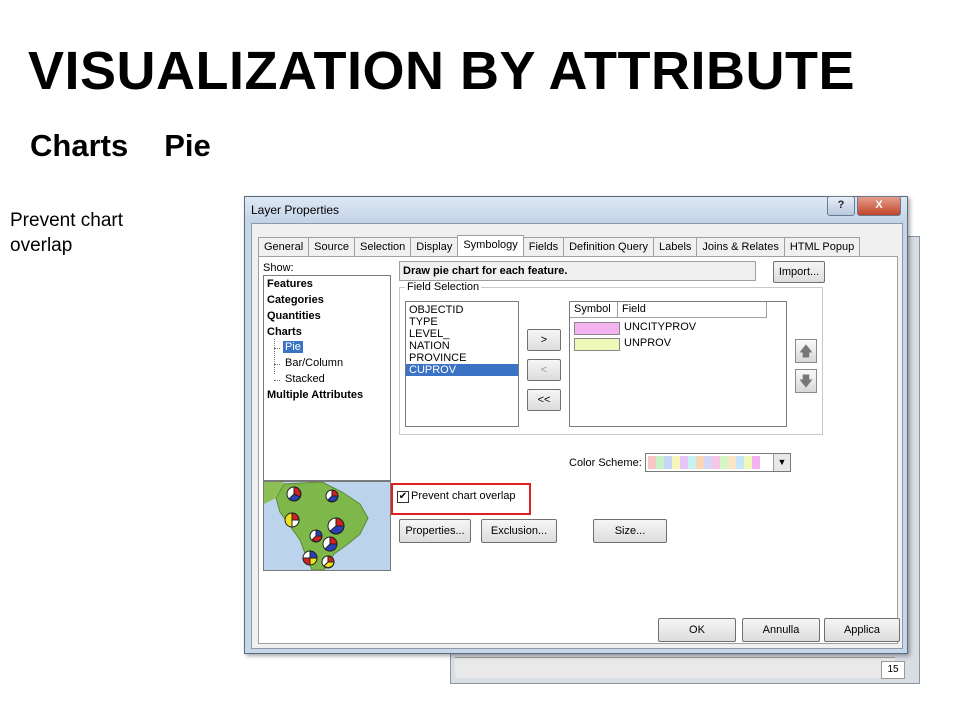 The image size is (960, 720). Describe the element at coordinates (441, 71) in the screenshot. I see `slide-title: VISUALIZATION BY ATTRIBUTE` at that location.